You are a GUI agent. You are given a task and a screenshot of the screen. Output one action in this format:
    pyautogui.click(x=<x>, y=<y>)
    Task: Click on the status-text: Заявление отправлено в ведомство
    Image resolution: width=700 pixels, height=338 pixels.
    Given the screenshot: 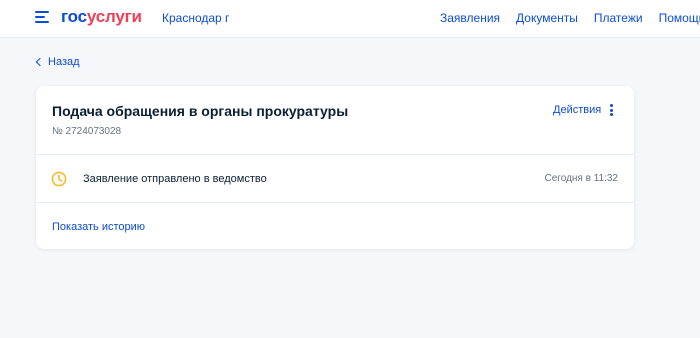 What is the action you would take?
    pyautogui.click(x=175, y=179)
    